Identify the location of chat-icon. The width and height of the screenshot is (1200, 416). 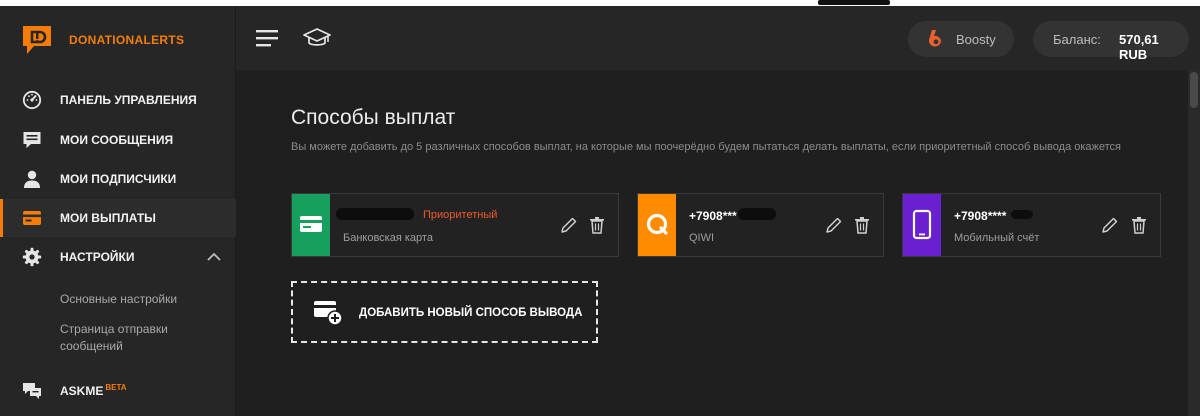
(32, 391).